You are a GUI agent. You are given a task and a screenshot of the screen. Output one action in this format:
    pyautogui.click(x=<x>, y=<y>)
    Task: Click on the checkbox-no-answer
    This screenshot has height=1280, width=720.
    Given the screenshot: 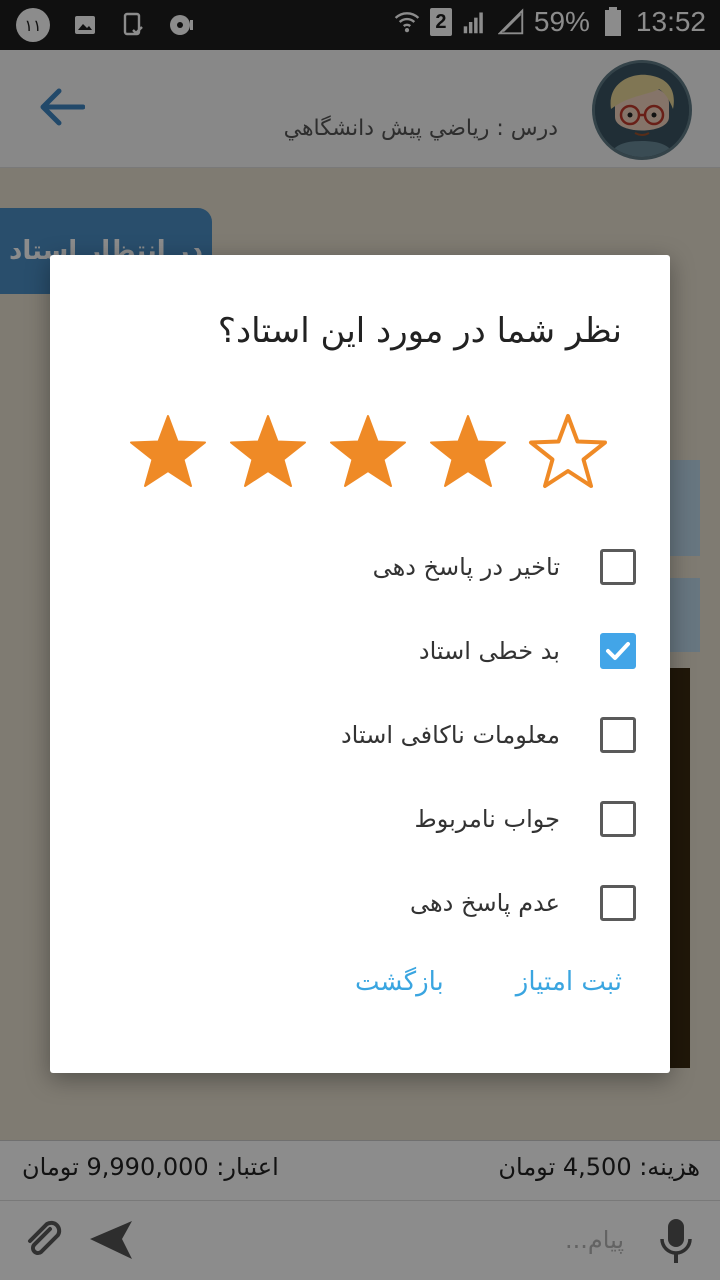 What is the action you would take?
    pyautogui.click(x=618, y=903)
    